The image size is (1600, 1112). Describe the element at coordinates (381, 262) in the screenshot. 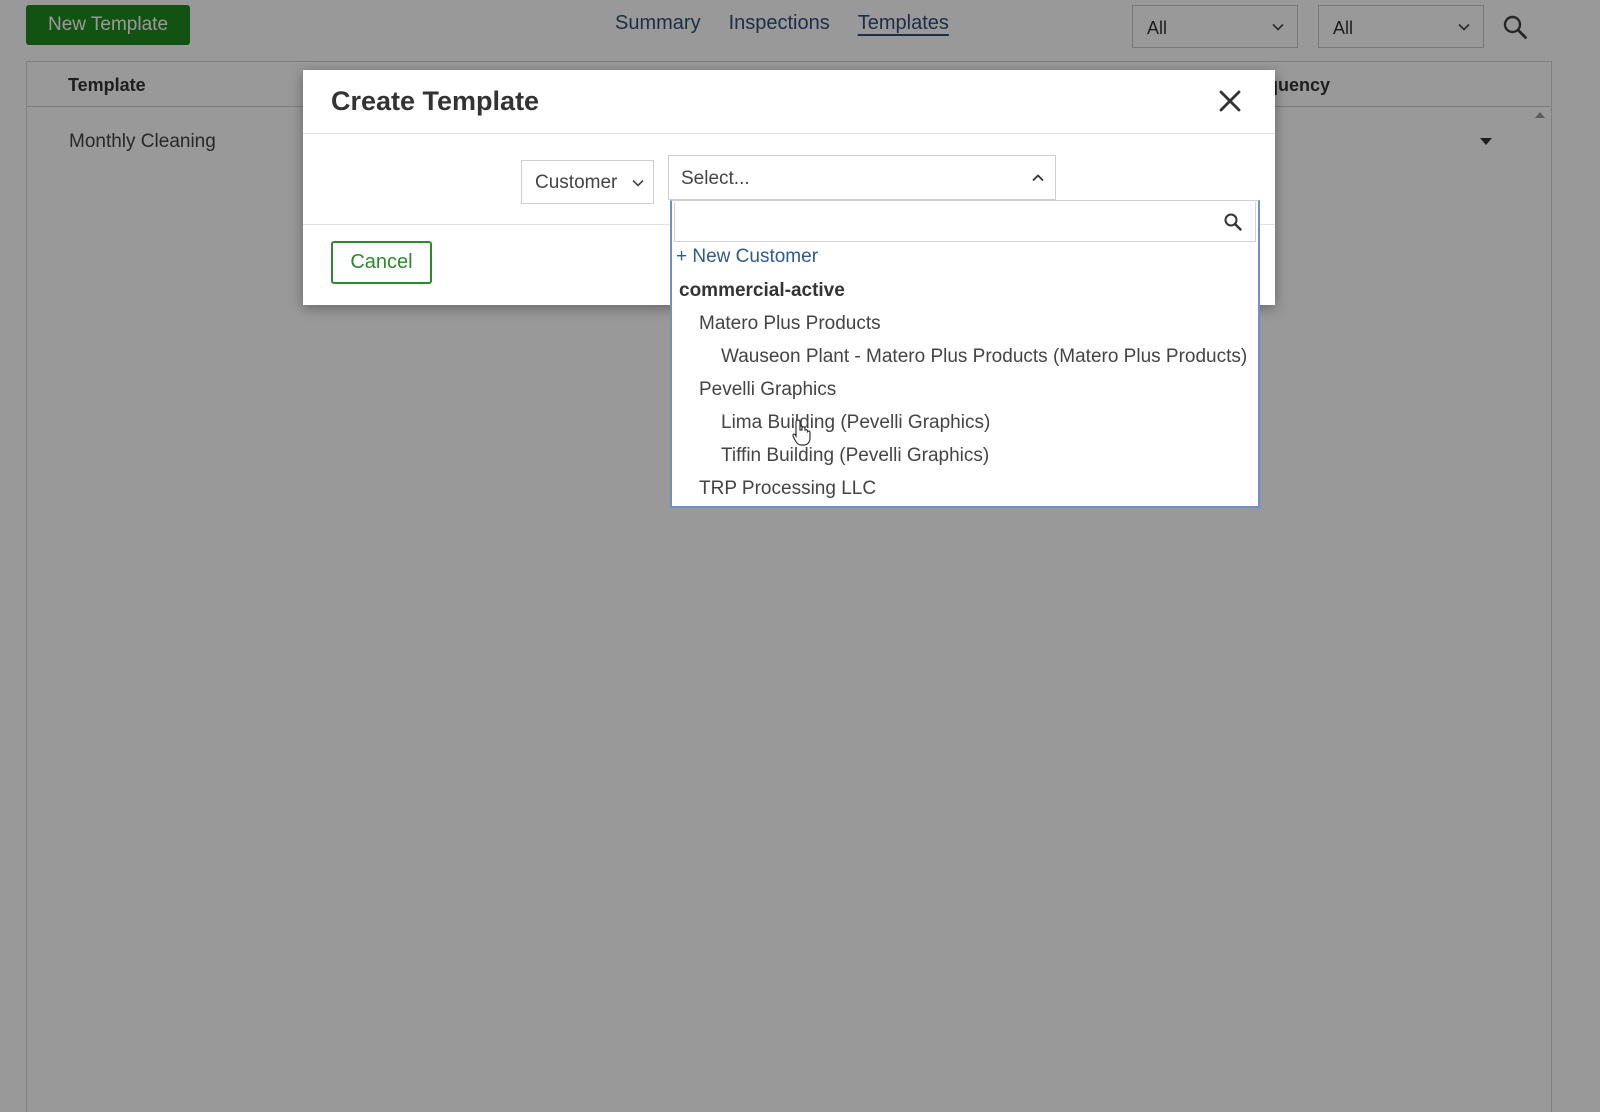

I see `cancel-button: Cancel` at that location.